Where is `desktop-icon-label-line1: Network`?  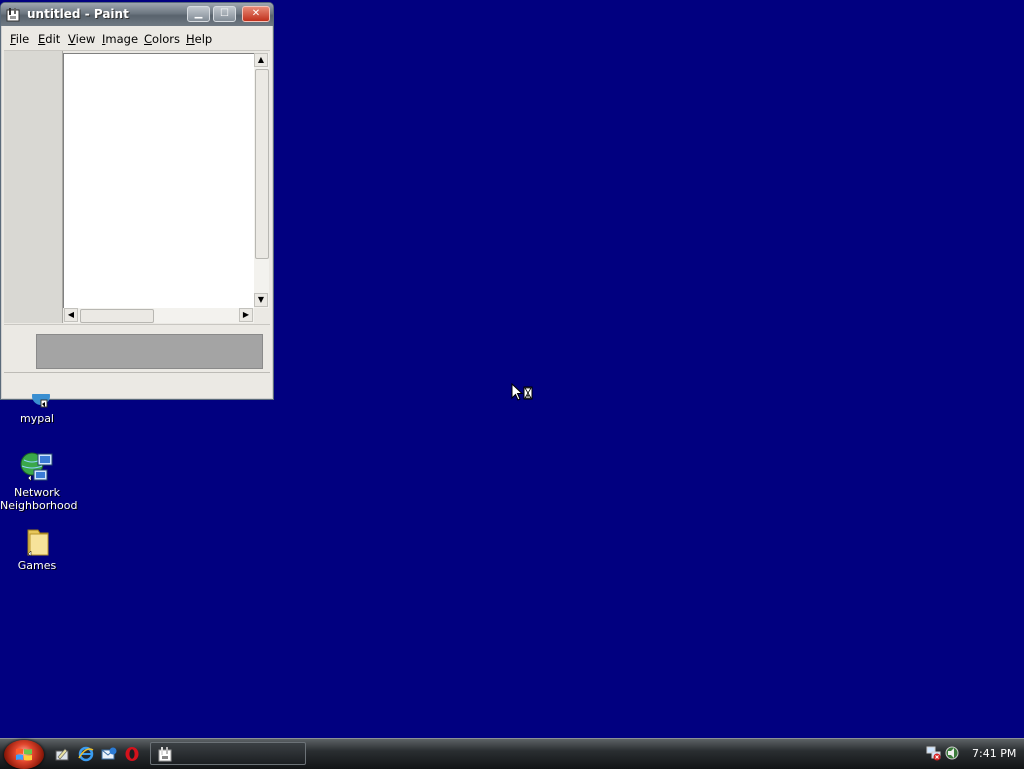
desktop-icon-label-line1: Network is located at coordinates (37, 492).